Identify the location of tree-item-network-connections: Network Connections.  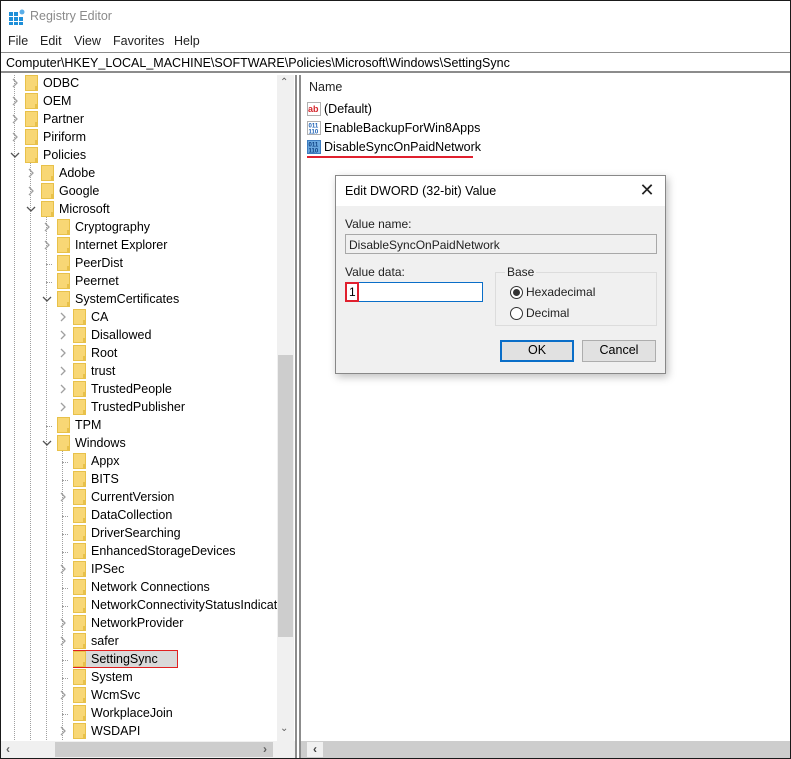
(139, 588).